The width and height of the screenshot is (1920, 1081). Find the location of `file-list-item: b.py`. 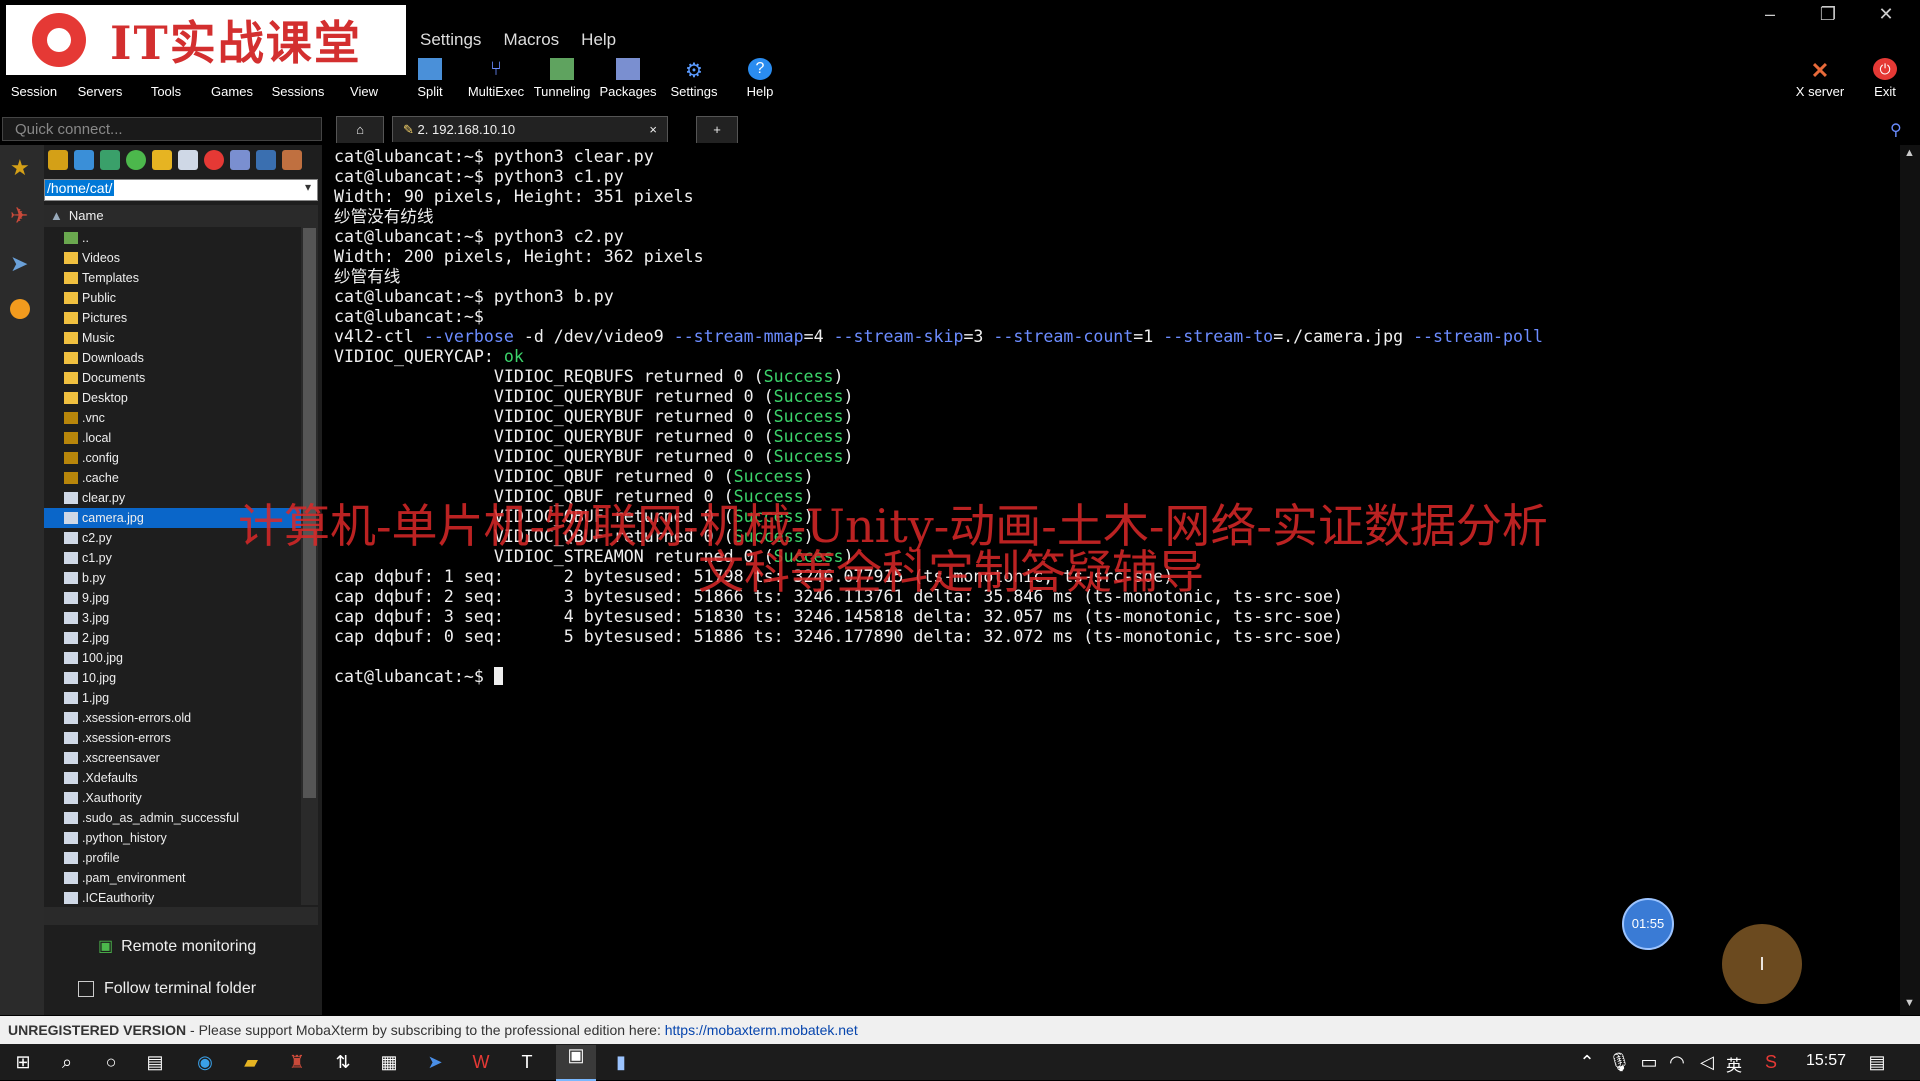

file-list-item: b.py is located at coordinates (172, 578).